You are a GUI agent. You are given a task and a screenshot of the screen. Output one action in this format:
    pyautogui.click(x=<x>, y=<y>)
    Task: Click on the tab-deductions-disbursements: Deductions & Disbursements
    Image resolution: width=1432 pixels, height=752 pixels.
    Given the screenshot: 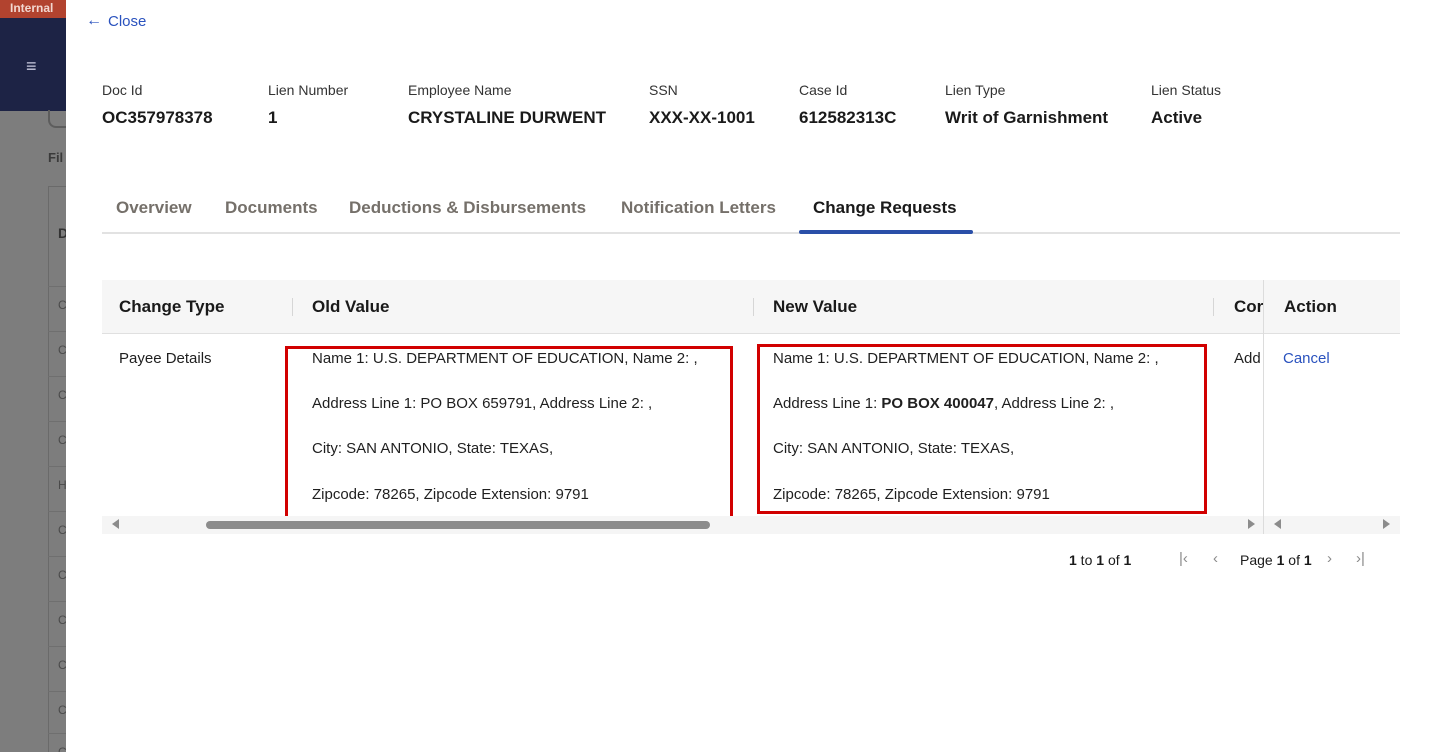 What is the action you would take?
    pyautogui.click(x=467, y=208)
    